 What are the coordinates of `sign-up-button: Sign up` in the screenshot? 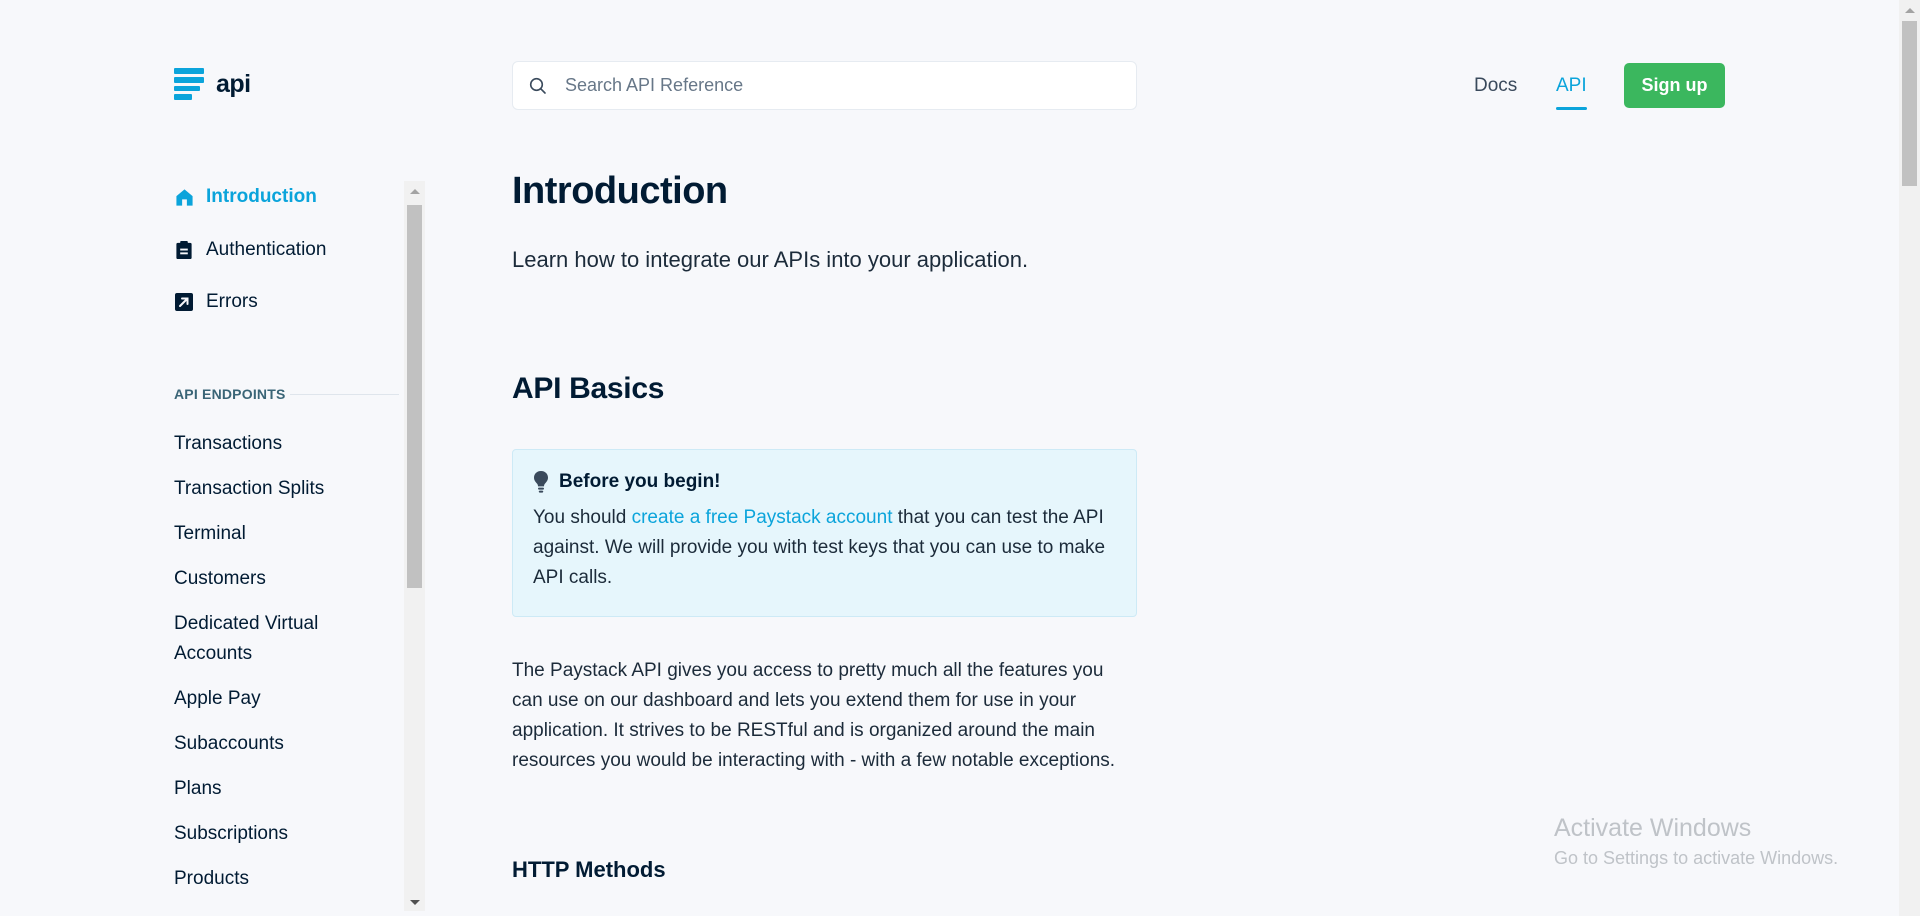 It's located at (1674, 85).